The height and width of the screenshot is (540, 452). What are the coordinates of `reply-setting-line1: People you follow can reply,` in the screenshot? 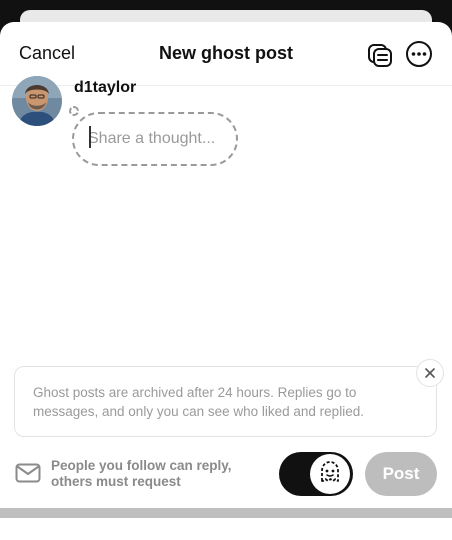 It's located at (141, 465).